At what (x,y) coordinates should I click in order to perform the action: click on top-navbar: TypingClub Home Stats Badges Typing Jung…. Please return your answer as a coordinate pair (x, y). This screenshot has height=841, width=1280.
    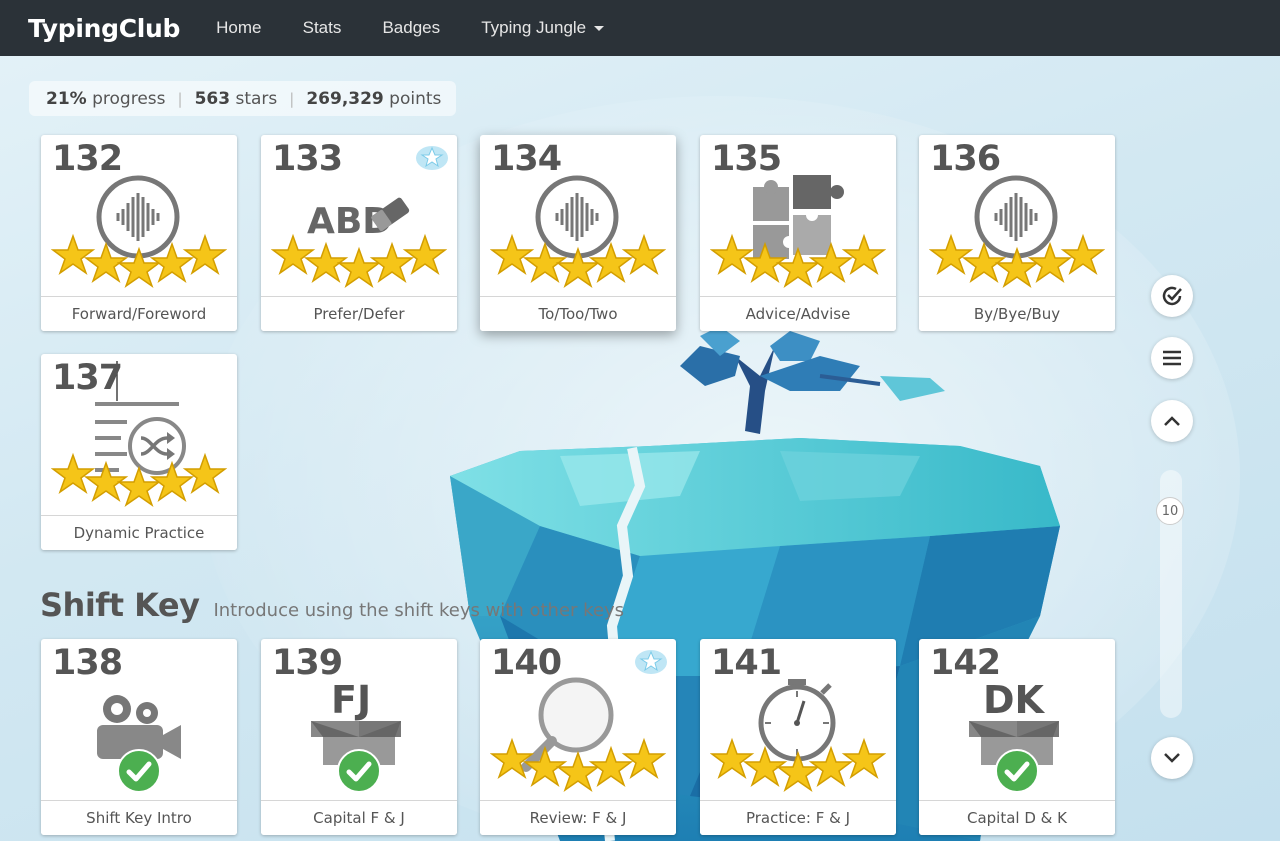
    Looking at the image, I should click on (640, 28).